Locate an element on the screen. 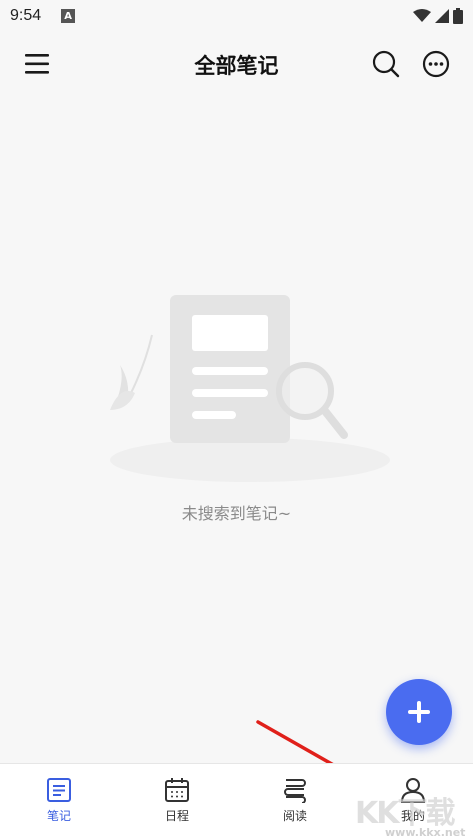 The width and height of the screenshot is (473, 840). empty-state-message: 未搜索到笔记~ is located at coordinates (236, 513).